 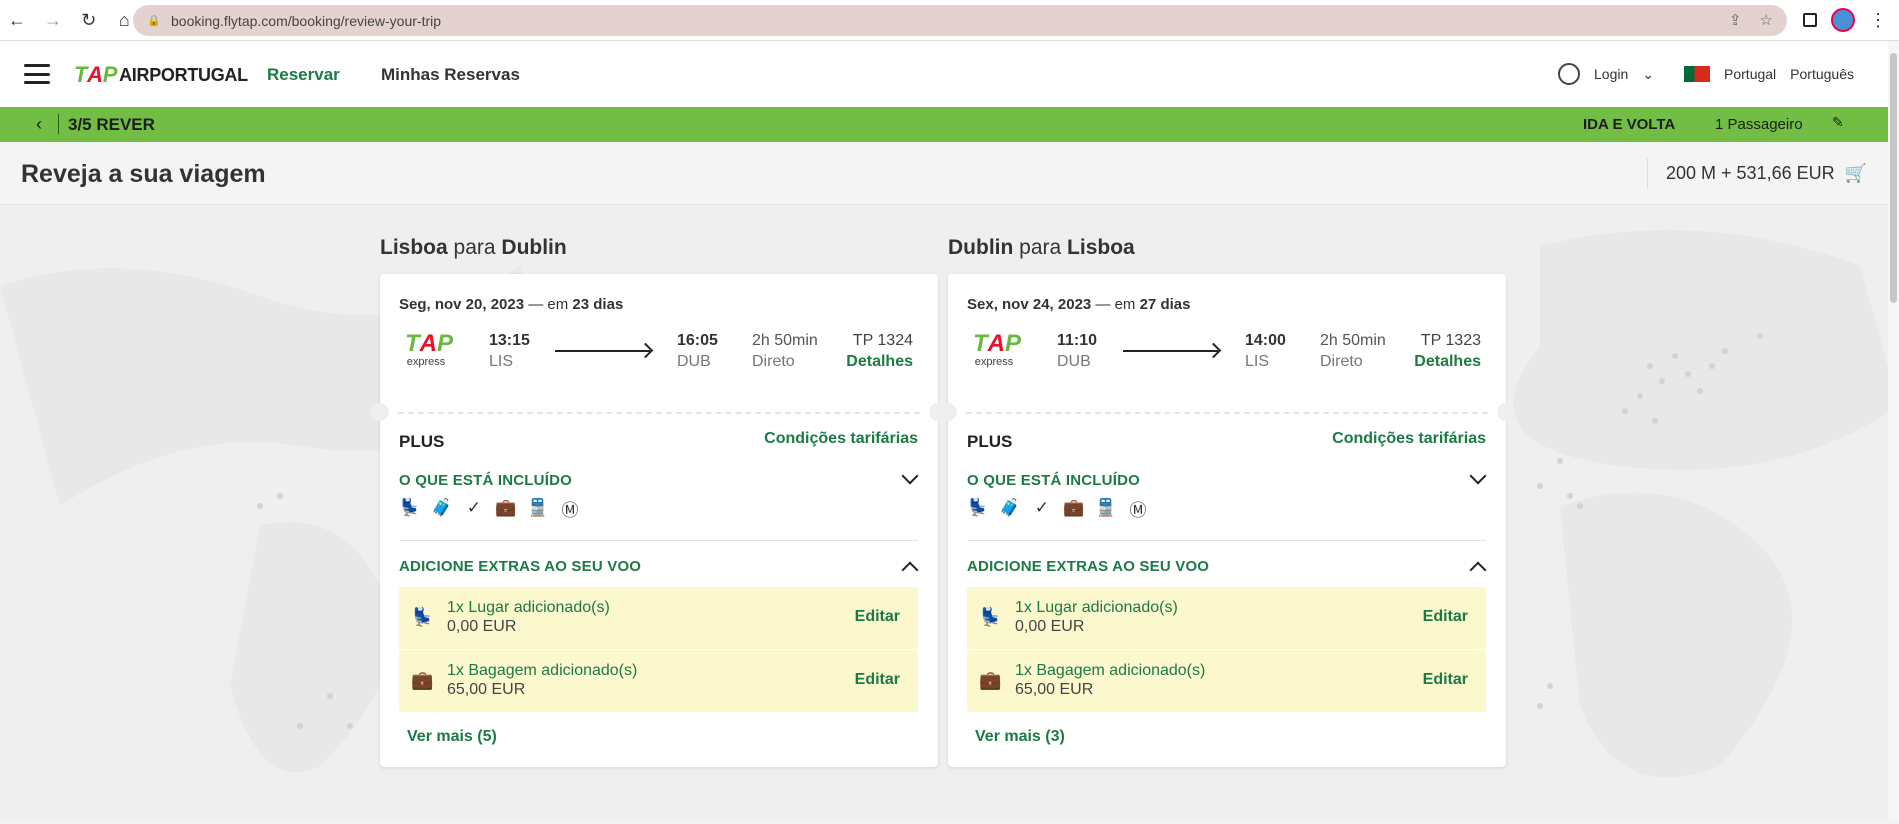 What do you see at coordinates (1856, 173) in the screenshot?
I see `cart-icon: 🛒` at bounding box center [1856, 173].